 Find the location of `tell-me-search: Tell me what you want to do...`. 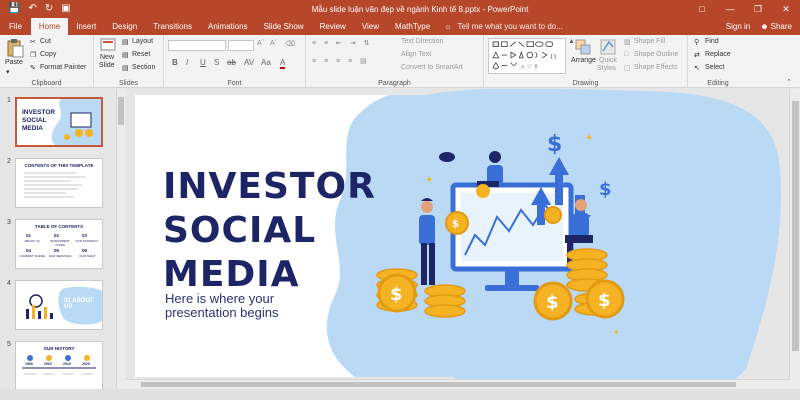

tell-me-search: Tell me what you want to do... is located at coordinates (510, 26).